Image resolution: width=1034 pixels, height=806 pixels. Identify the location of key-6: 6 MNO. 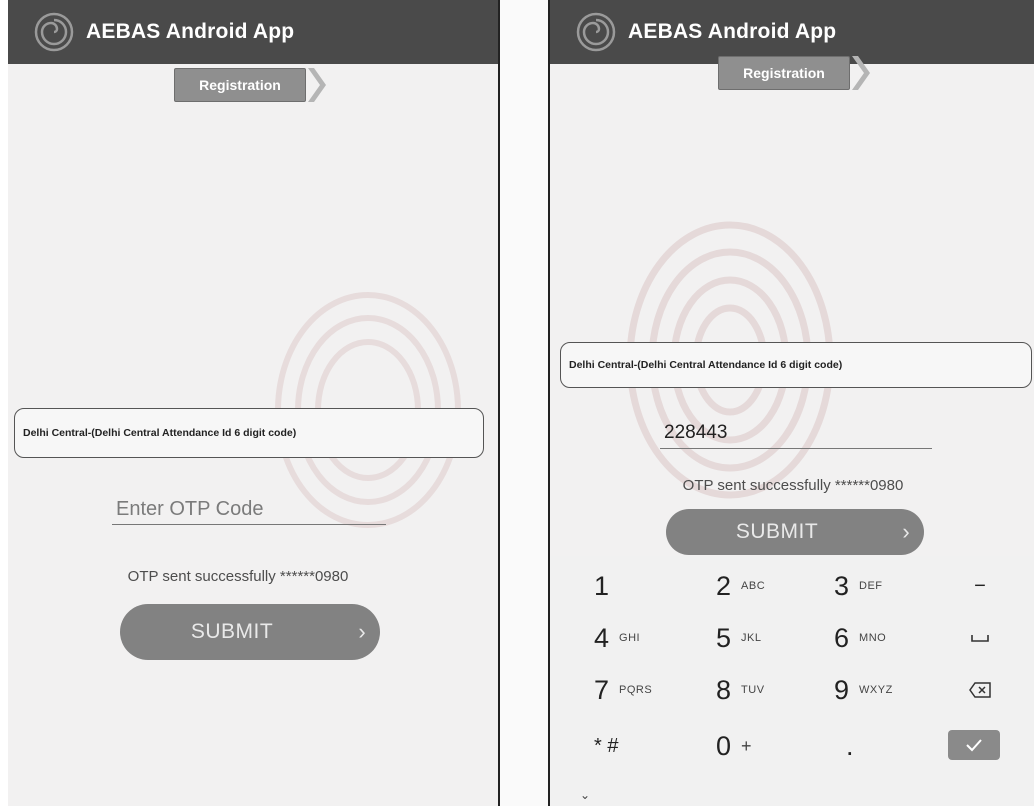
(860, 638).